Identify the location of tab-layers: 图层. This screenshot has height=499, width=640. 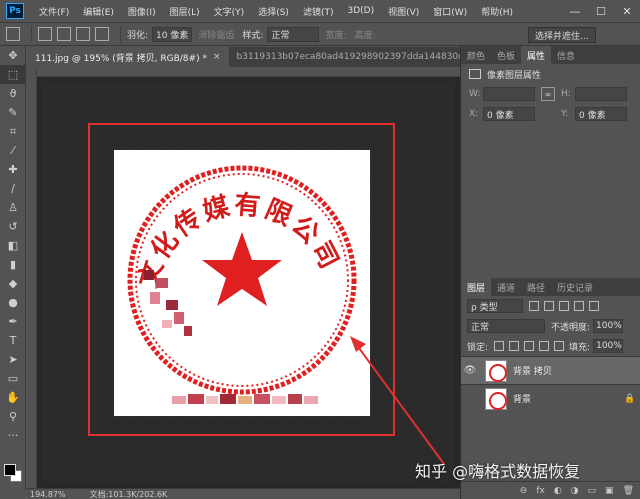
(476, 287).